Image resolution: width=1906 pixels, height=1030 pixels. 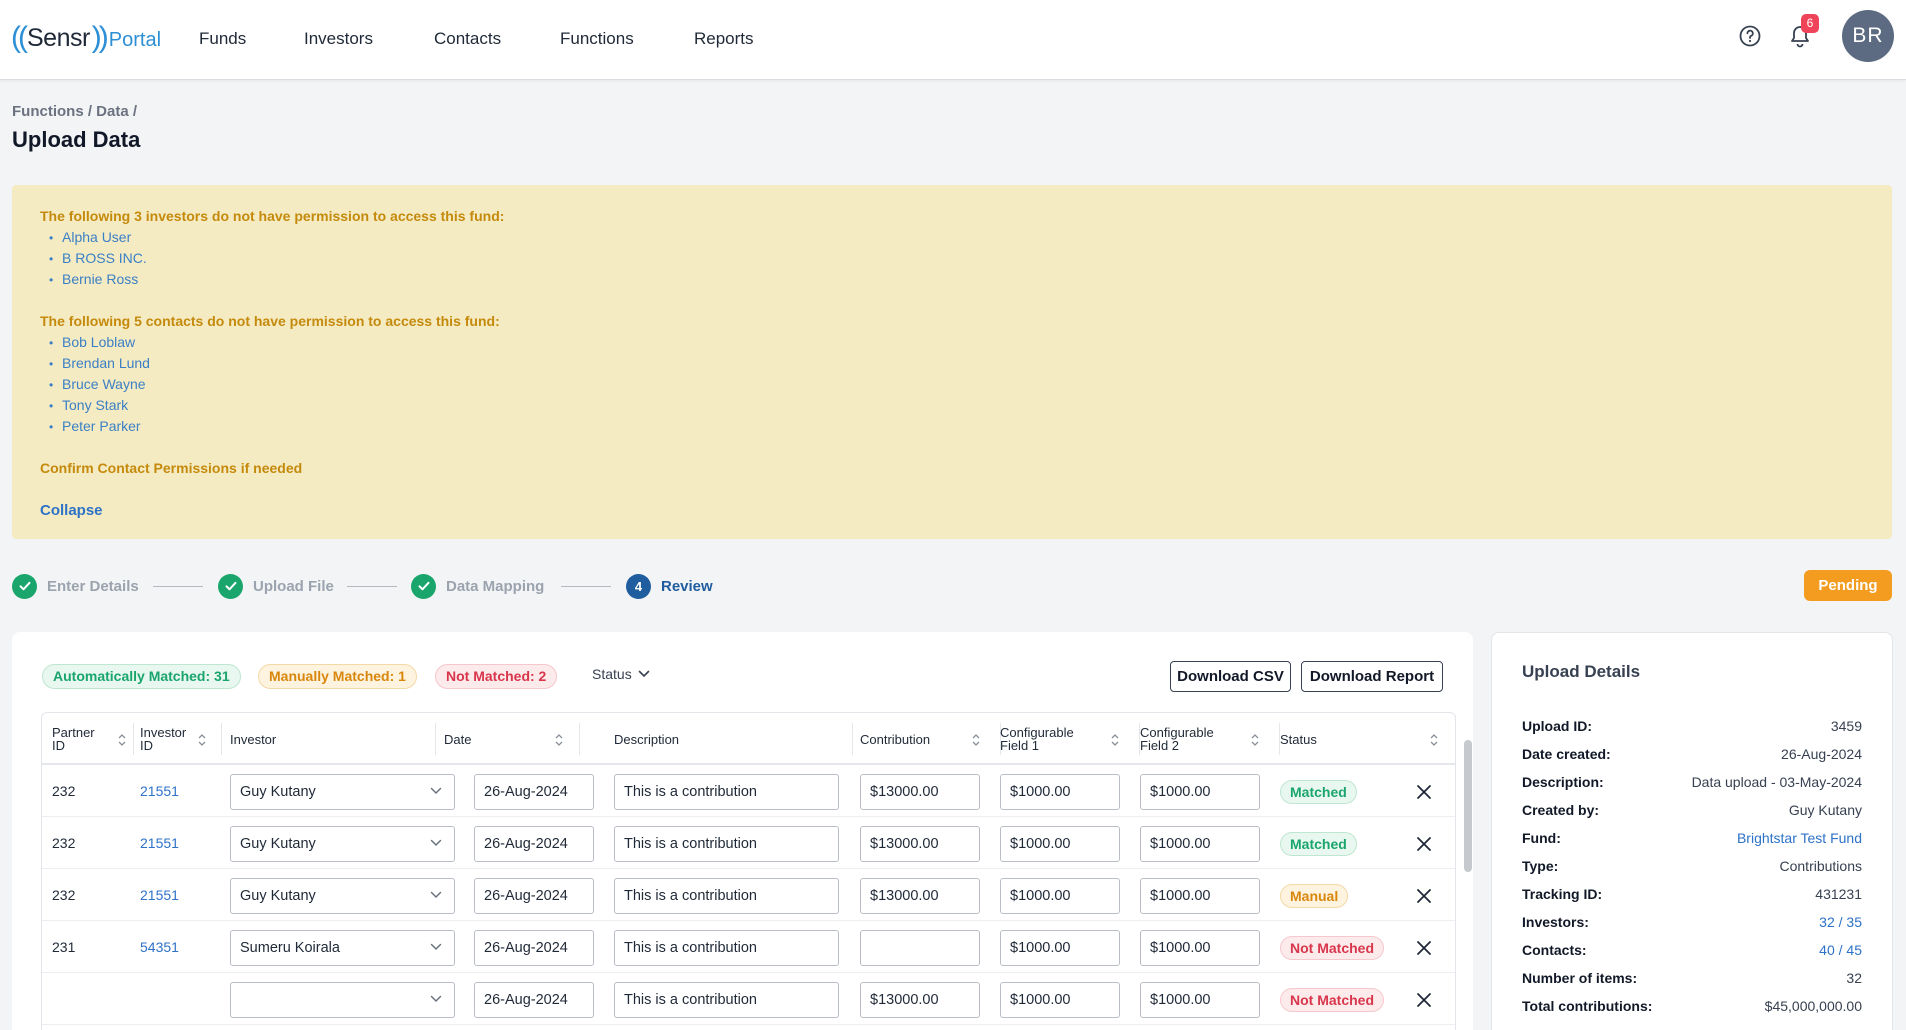 I want to click on breadcrumb: Functions / Data /, so click(x=74, y=111).